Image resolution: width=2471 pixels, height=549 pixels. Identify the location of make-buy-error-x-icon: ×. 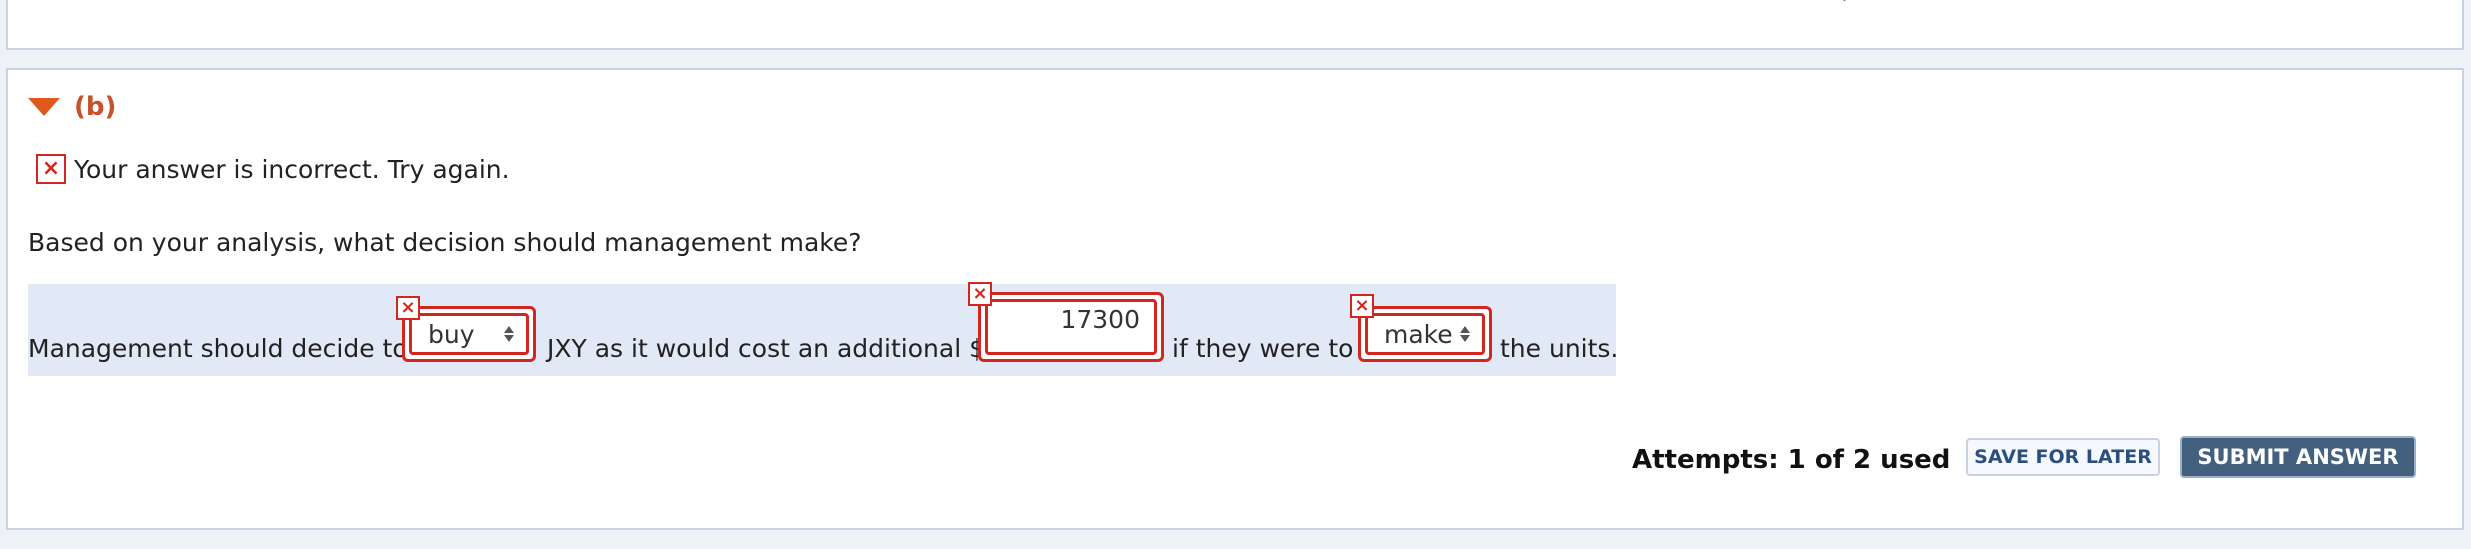
(1362, 306).